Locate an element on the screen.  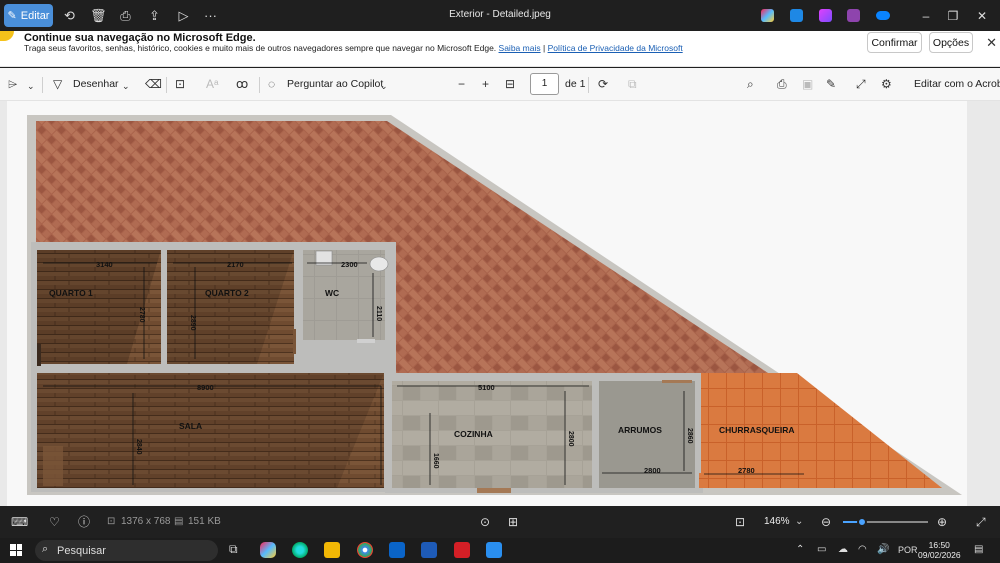
dim-arrumos-height: 2860 is located at coordinates (689, 436).